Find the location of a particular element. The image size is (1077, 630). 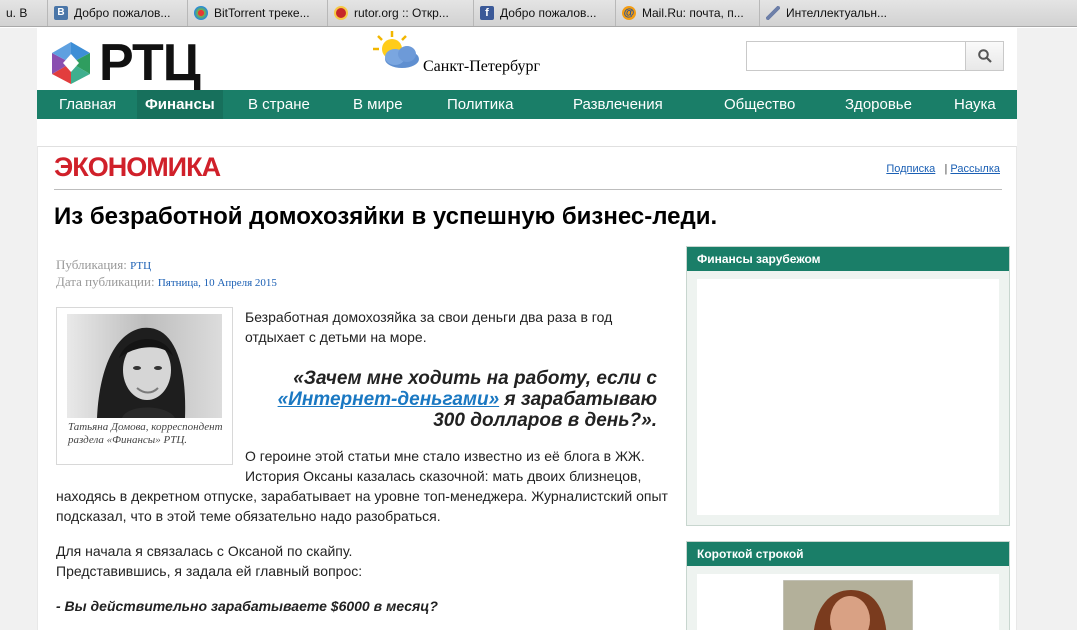

search-box is located at coordinates (875, 56).